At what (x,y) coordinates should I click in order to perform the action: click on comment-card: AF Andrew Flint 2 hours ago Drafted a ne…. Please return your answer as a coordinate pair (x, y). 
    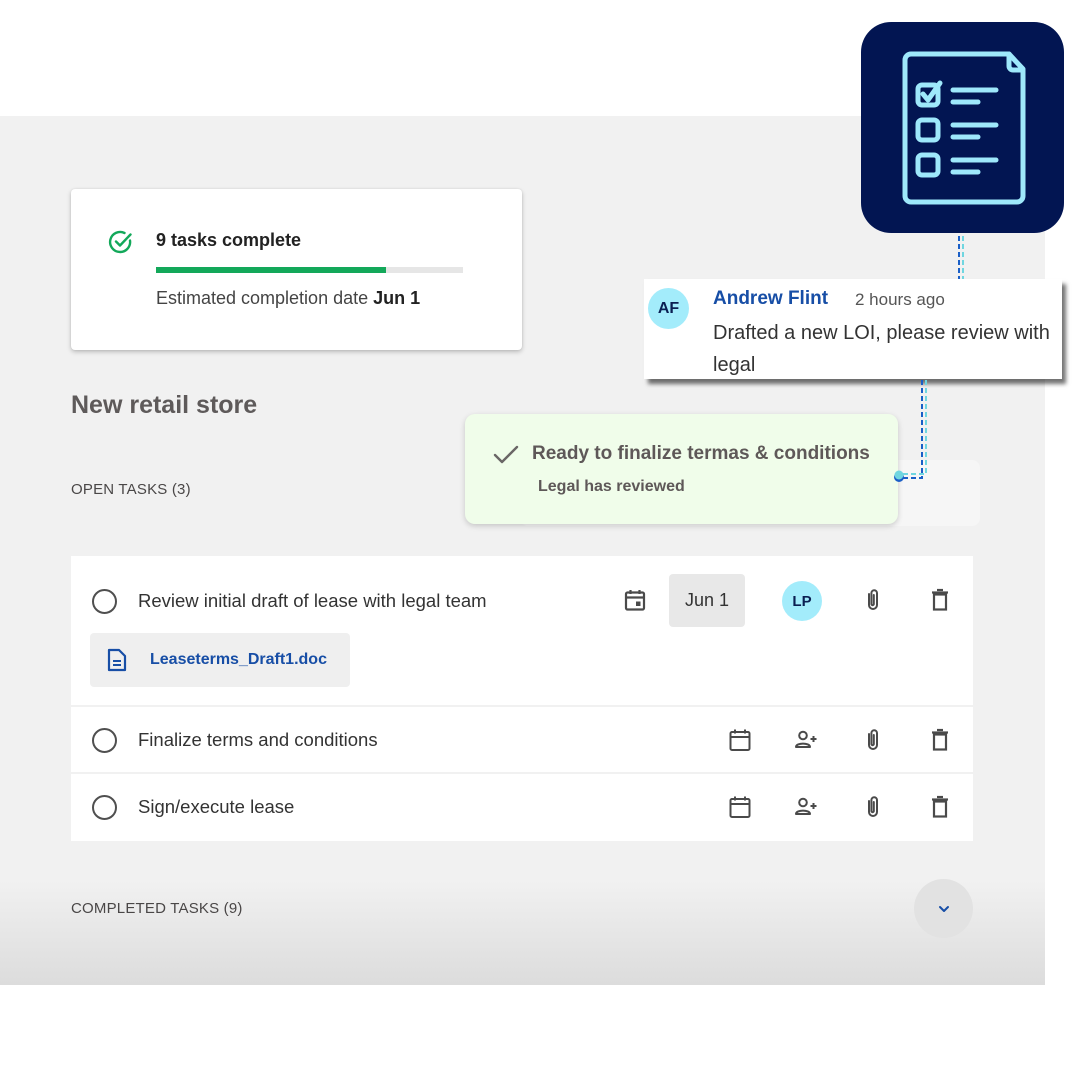
    Looking at the image, I should click on (853, 329).